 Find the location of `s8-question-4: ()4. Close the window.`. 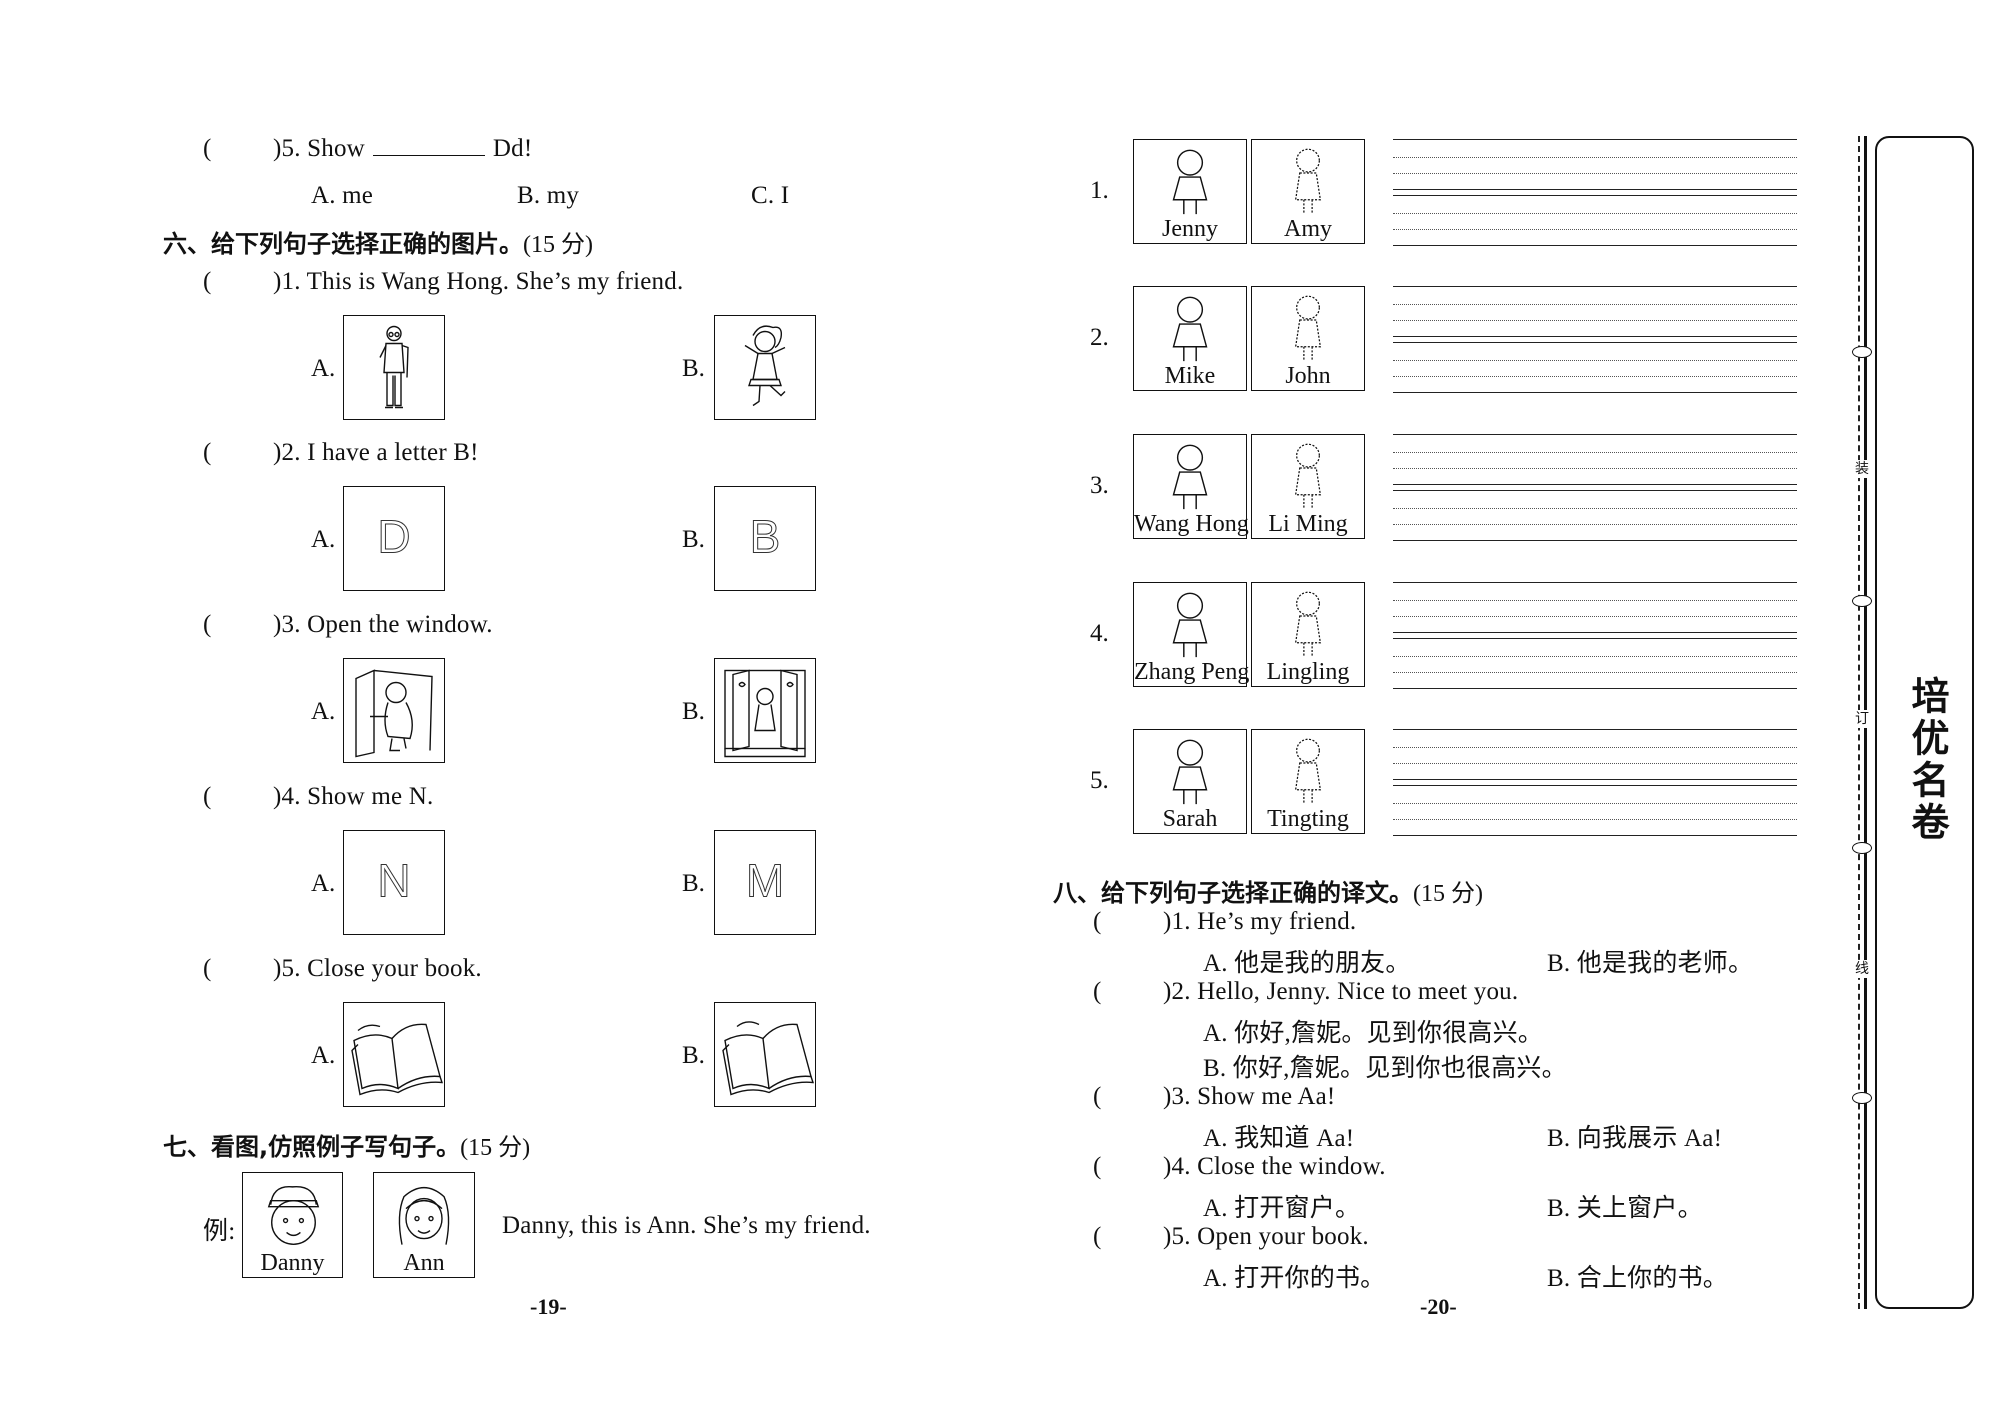

s8-question-4: ()4. Close the window. is located at coordinates (1239, 1167).